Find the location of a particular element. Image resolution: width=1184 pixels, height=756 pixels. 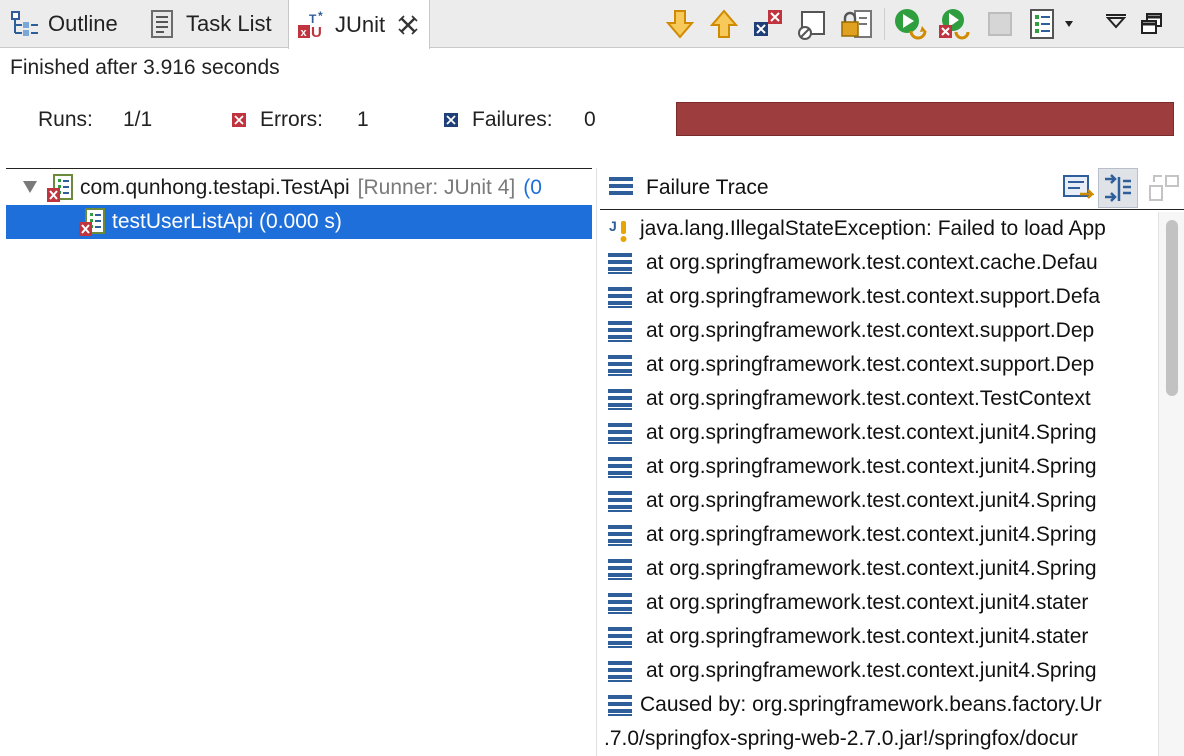

close-icon is located at coordinates (408, 25).